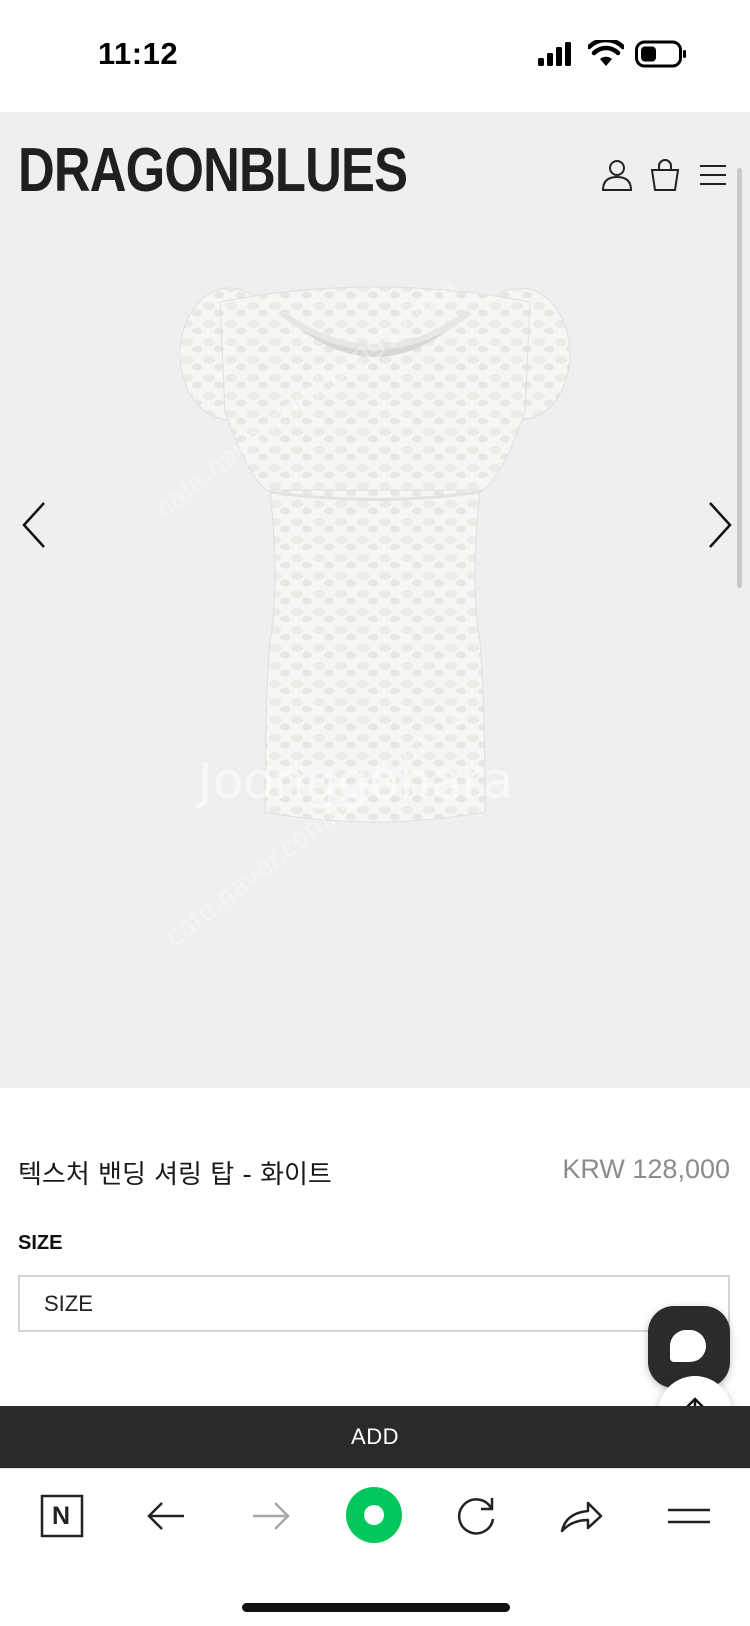  I want to click on brand-logo: DRAGONBLUES, so click(213, 171).